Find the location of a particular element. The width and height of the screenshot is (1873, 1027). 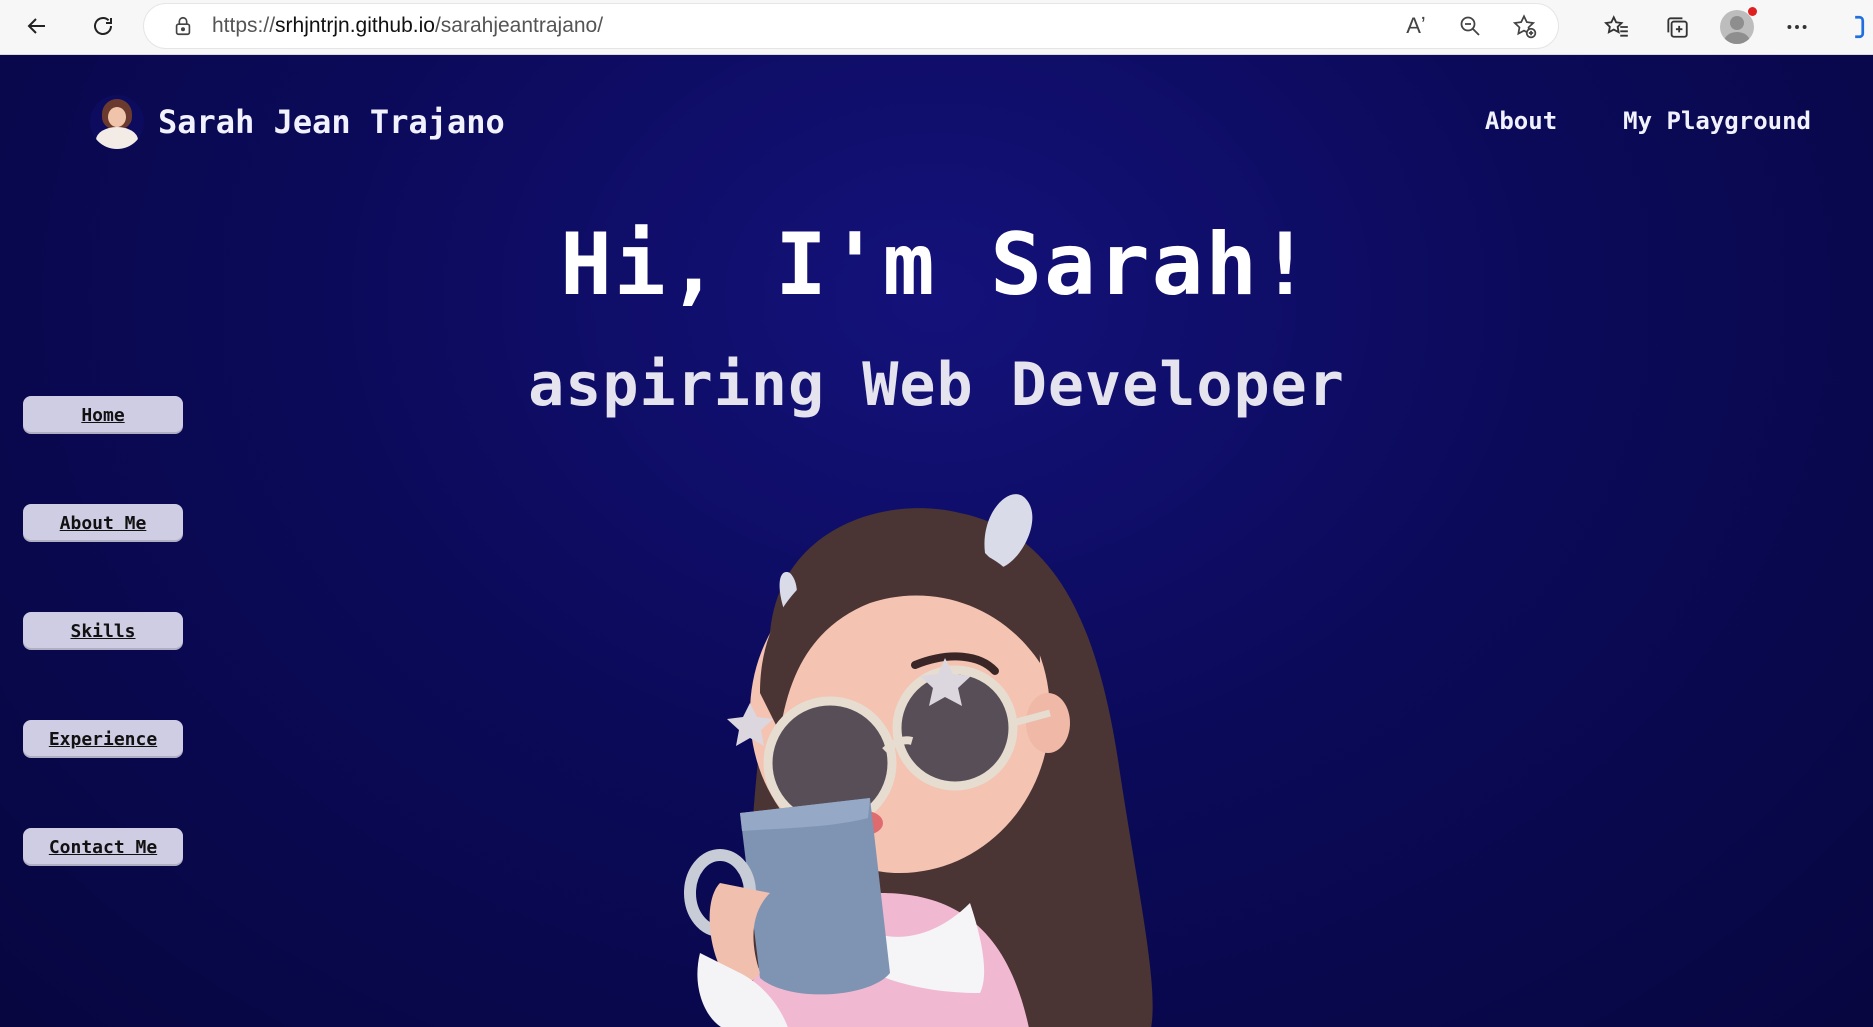

profile-avatar is located at coordinates (1737, 27).